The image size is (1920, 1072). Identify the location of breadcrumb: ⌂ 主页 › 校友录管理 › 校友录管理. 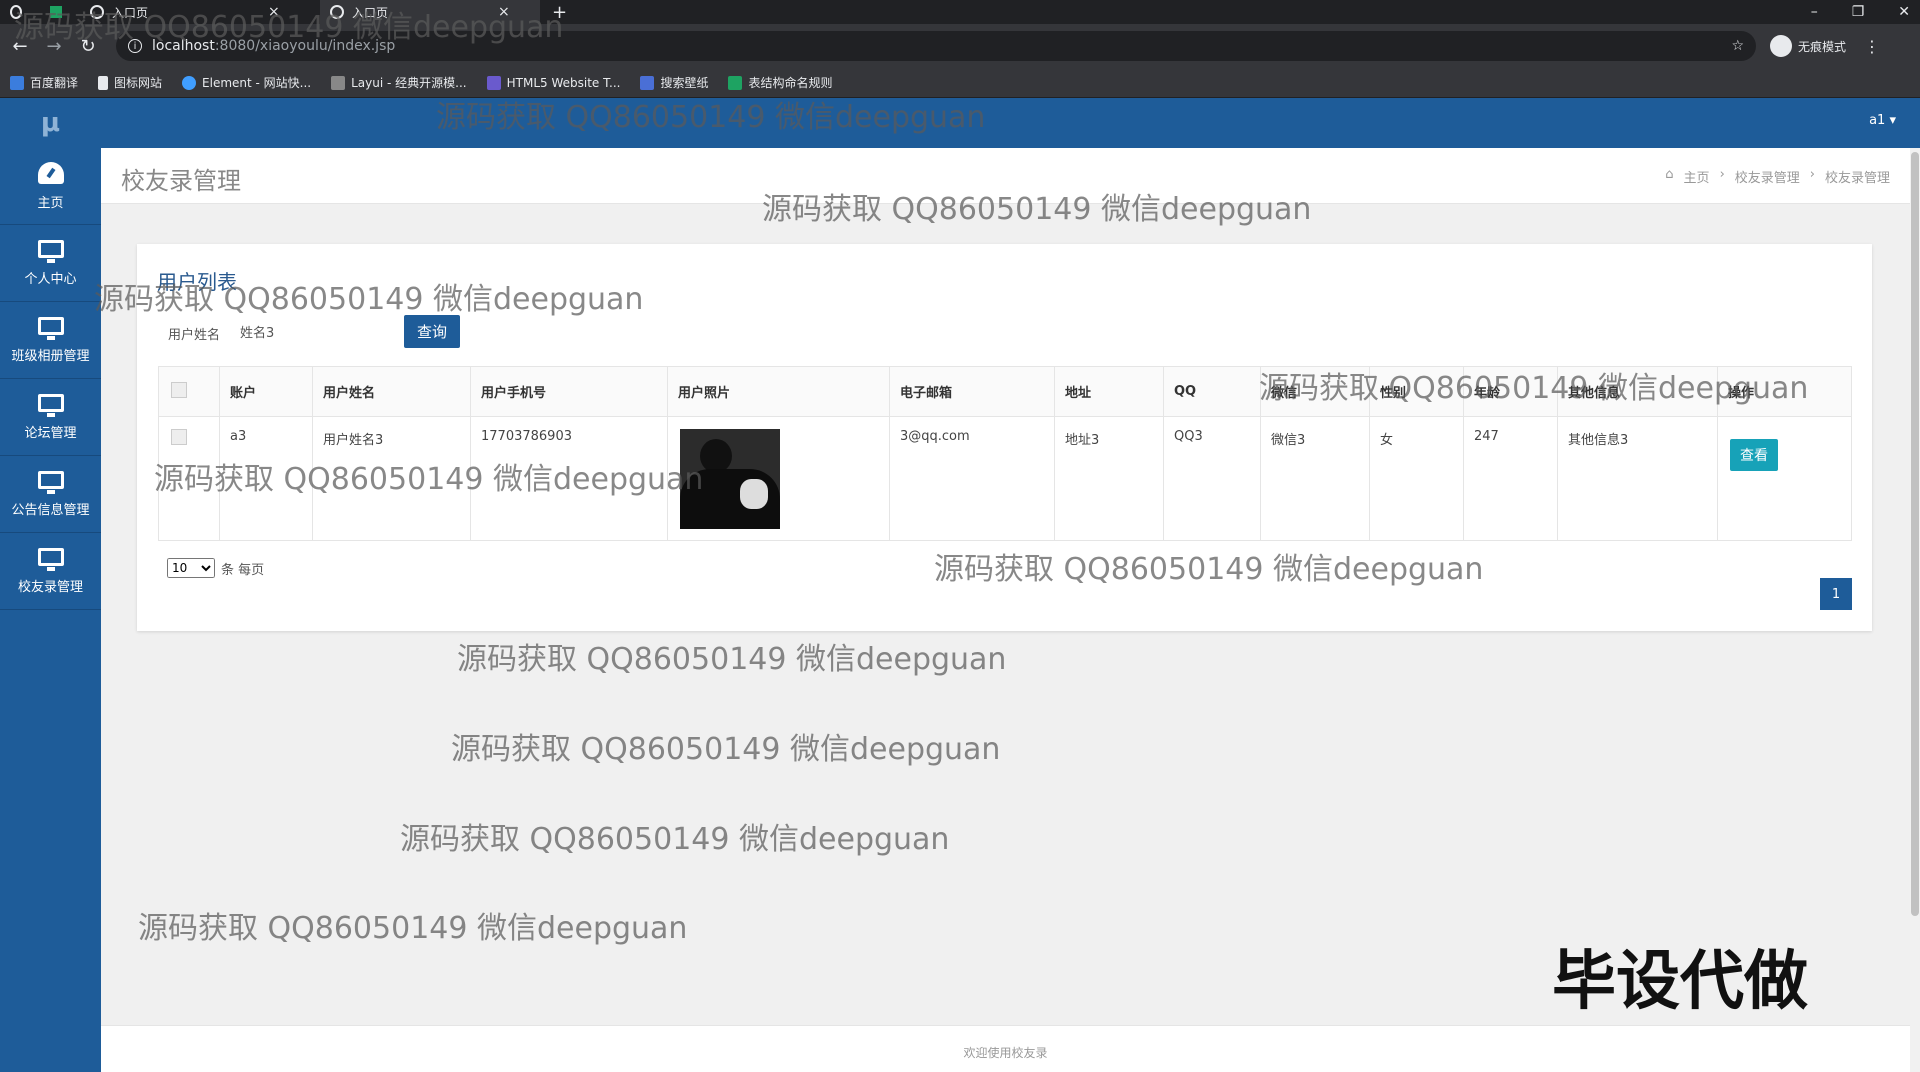
(1777, 176).